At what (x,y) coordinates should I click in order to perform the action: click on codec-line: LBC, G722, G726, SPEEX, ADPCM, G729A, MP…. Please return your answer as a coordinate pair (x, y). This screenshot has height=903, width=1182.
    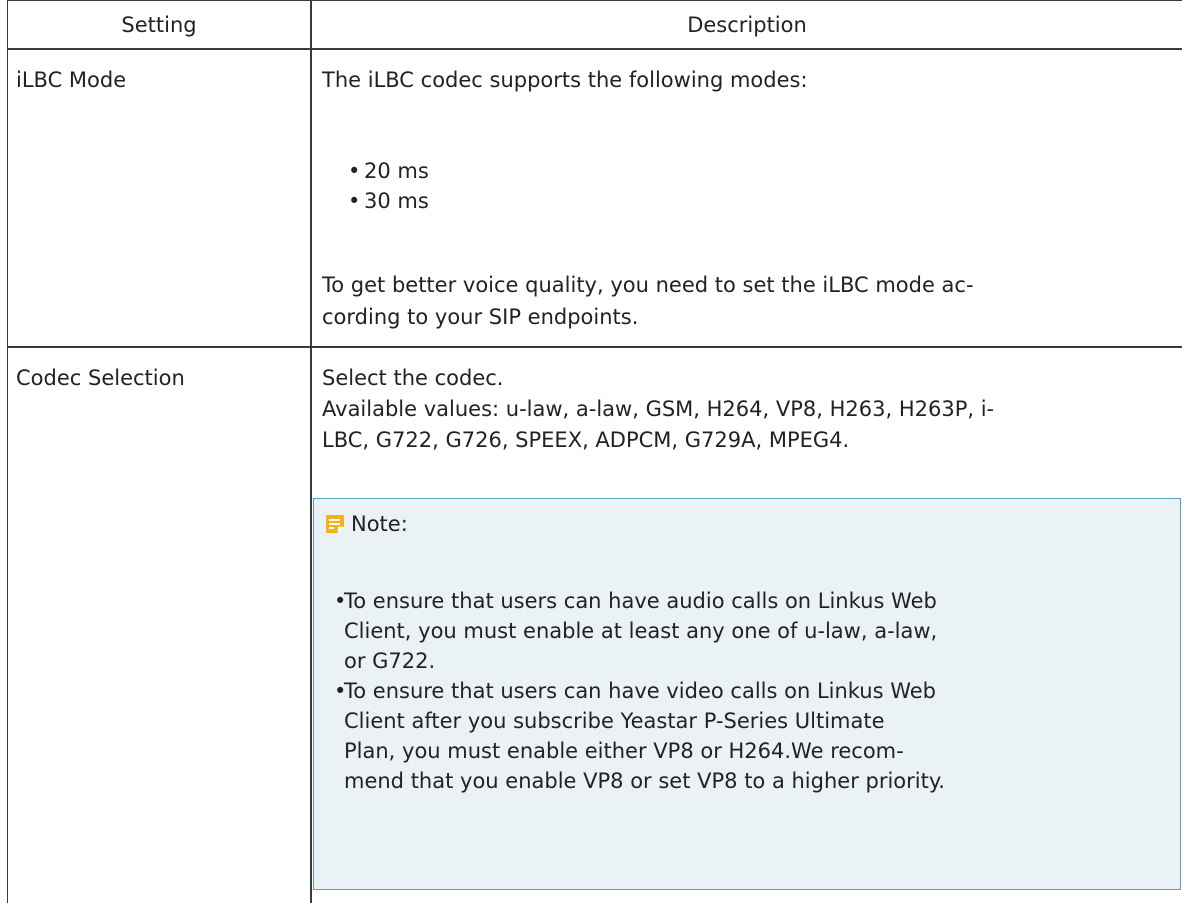
    Looking at the image, I should click on (586, 440).